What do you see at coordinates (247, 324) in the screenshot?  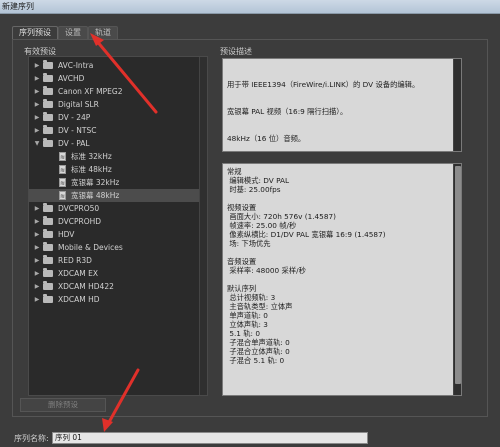 I see `detail-line: 立体声轨: 3` at bounding box center [247, 324].